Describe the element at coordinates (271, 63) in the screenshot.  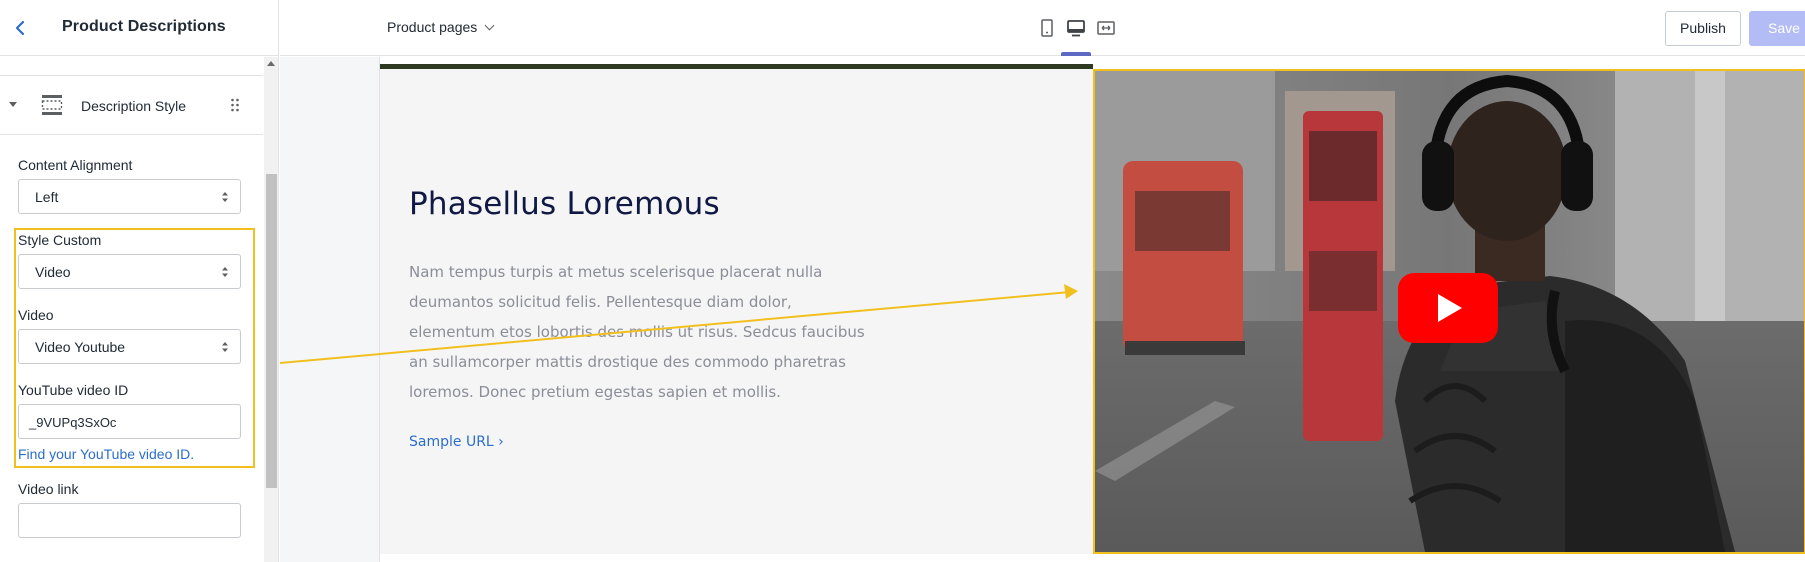
I see `scroll-up-arrow-icon` at that location.